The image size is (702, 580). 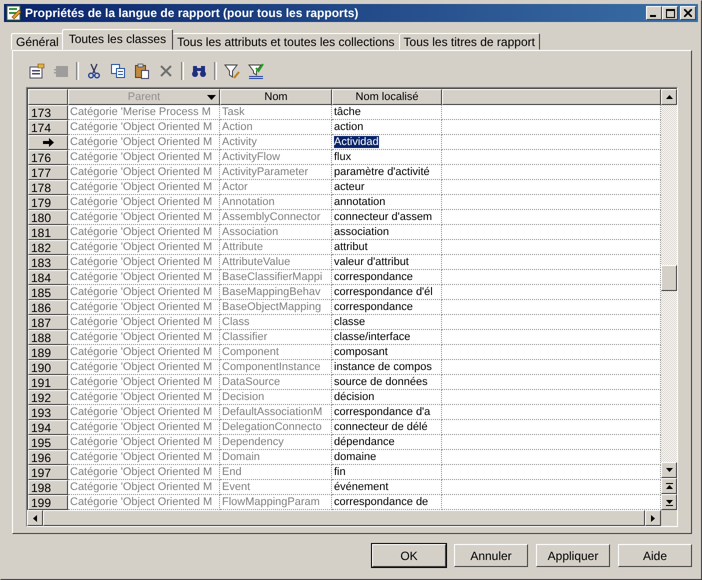 I want to click on app-icon, so click(x=14, y=13).